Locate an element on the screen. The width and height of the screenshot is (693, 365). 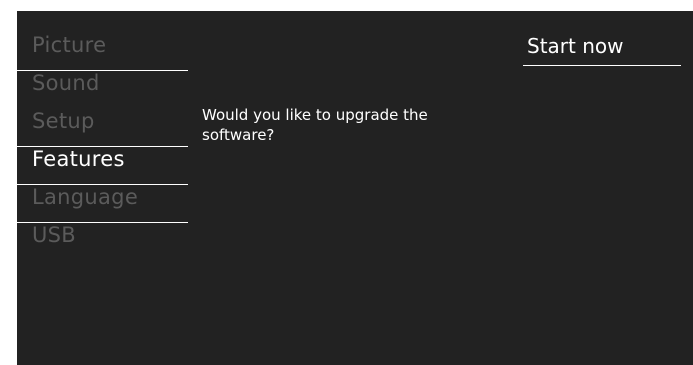
menu-item-label: USB is located at coordinates (54, 235).